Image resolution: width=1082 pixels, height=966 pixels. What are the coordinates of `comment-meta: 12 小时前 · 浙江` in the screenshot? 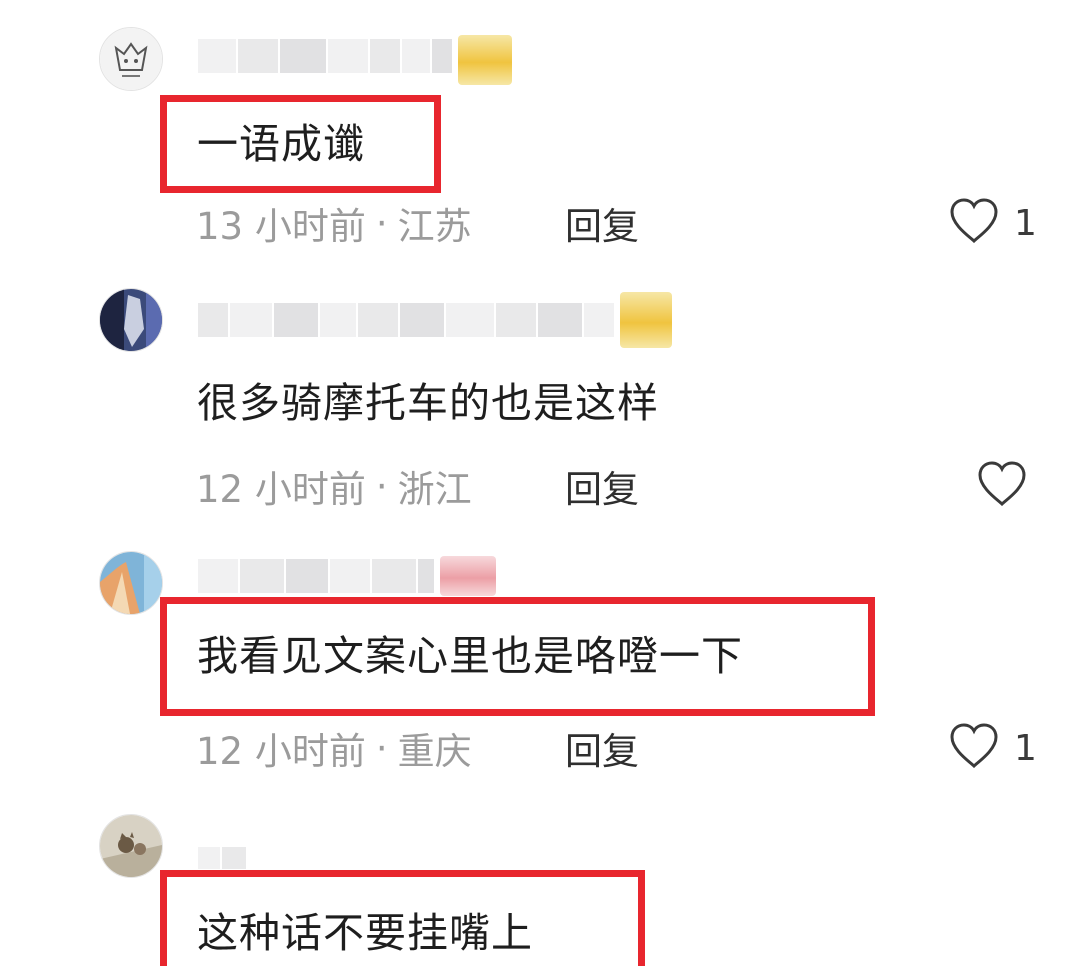 It's located at (334, 486).